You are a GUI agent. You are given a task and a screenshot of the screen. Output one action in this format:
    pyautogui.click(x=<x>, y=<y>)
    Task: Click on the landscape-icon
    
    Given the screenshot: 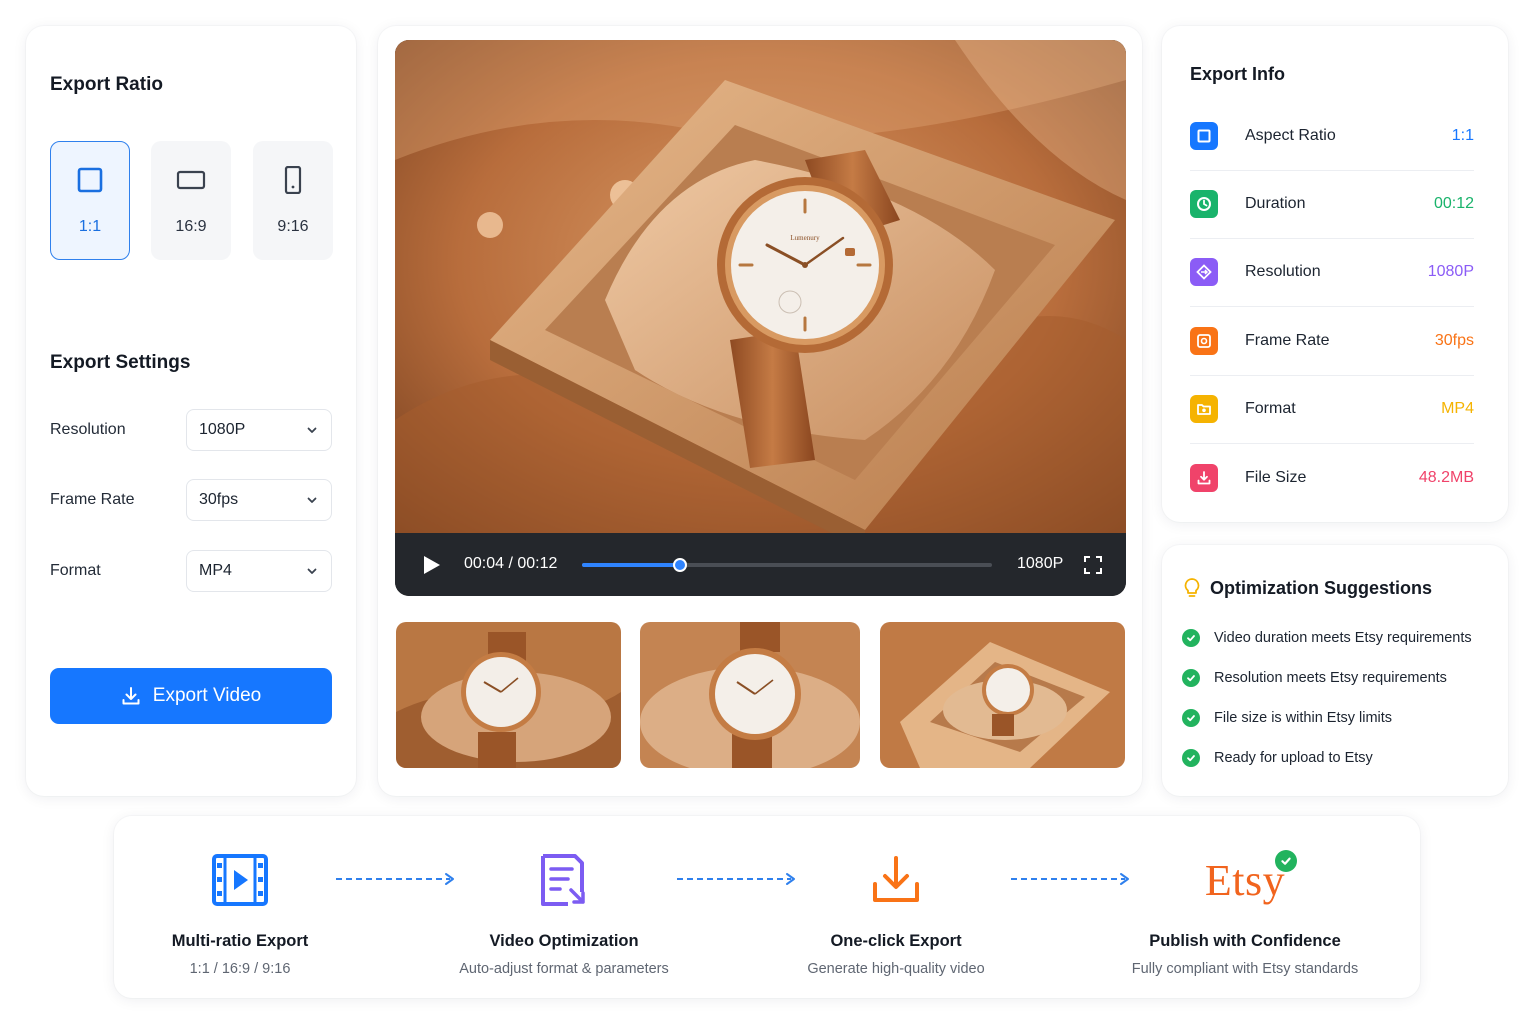 What is the action you would take?
    pyautogui.click(x=191, y=179)
    